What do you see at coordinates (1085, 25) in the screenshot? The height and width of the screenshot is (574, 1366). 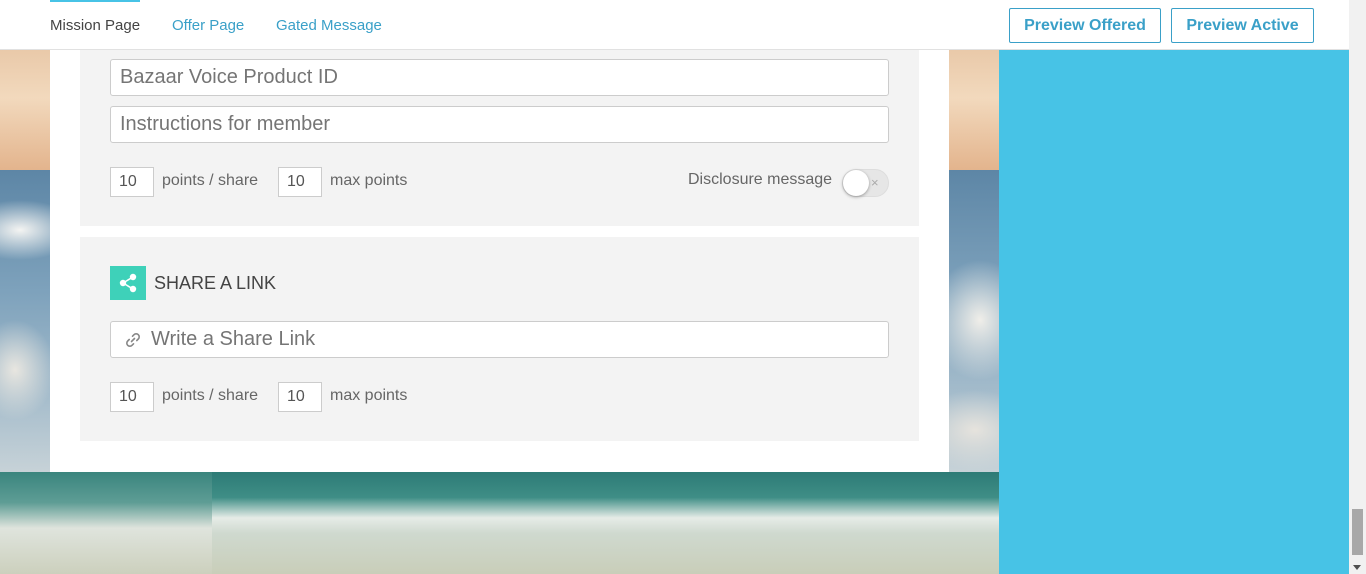 I see `preview-offered-button: Preview Offered` at bounding box center [1085, 25].